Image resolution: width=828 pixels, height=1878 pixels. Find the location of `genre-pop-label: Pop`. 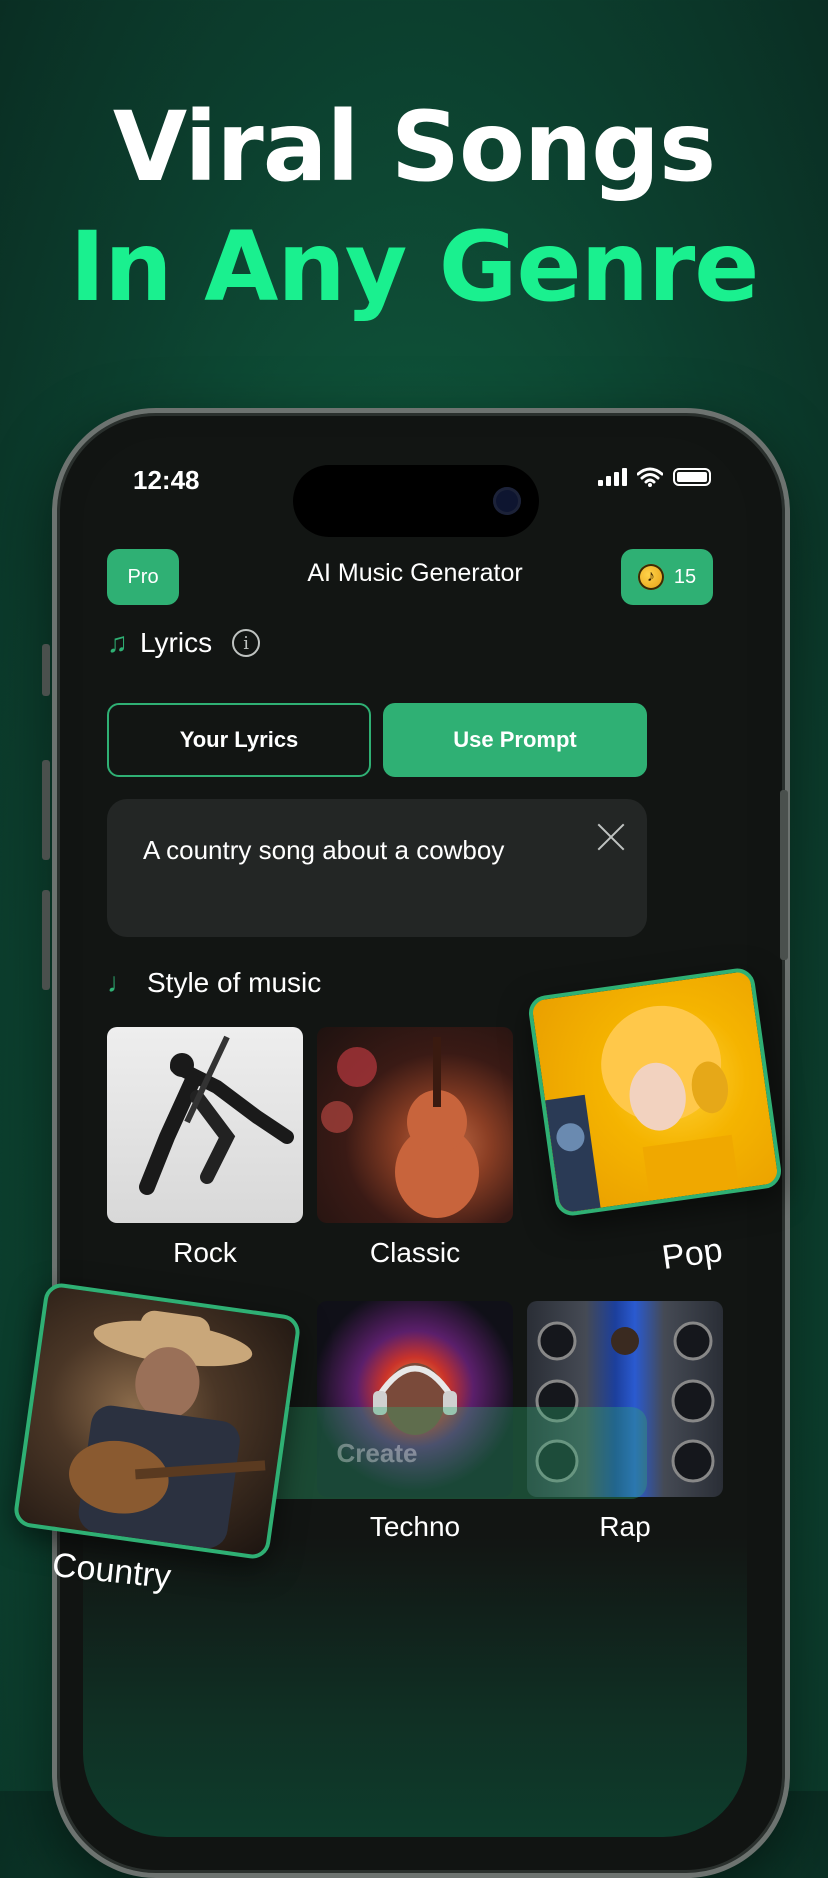

genre-pop-label: Pop is located at coordinates (692, 1254).